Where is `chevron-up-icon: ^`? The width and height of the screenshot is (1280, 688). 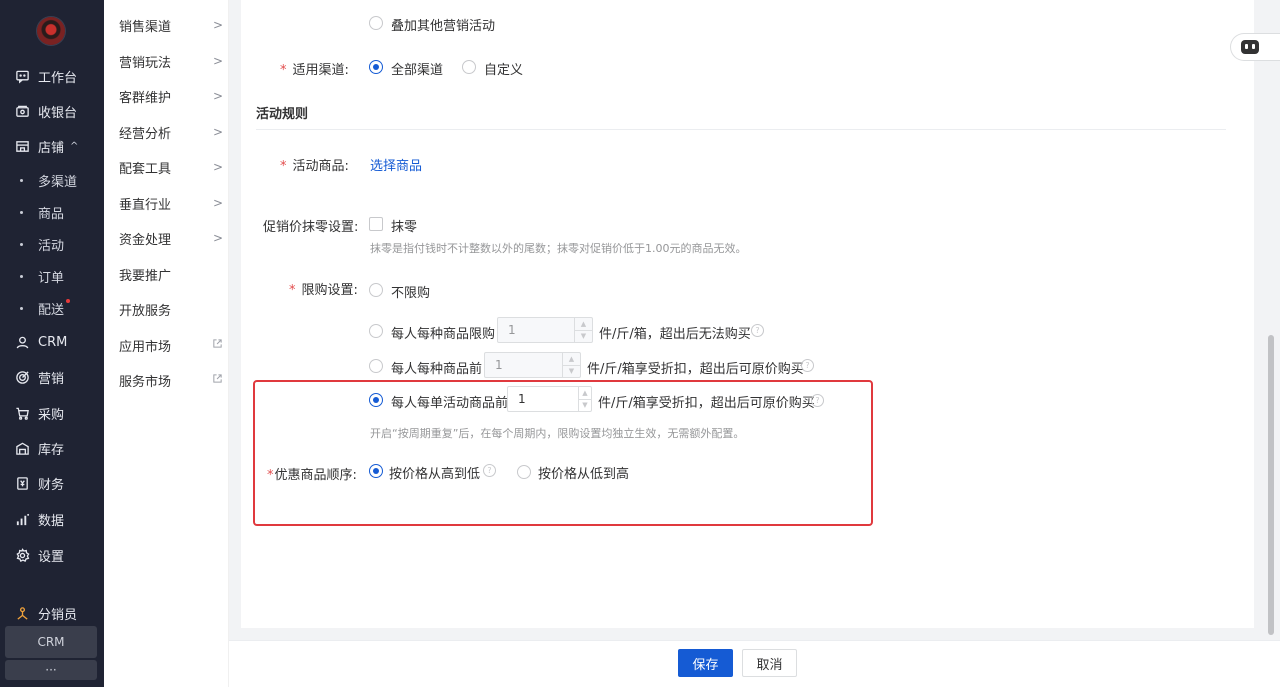
chevron-up-icon: ^ is located at coordinates (74, 146).